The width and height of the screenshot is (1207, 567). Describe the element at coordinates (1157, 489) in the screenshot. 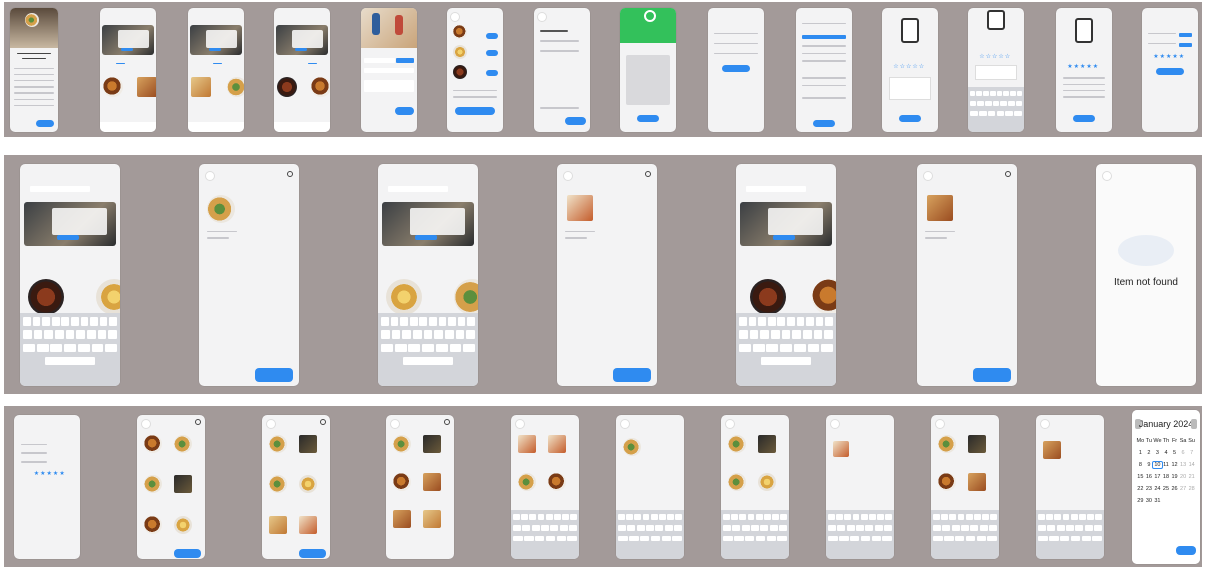

I see `calendar-day: 24` at that location.